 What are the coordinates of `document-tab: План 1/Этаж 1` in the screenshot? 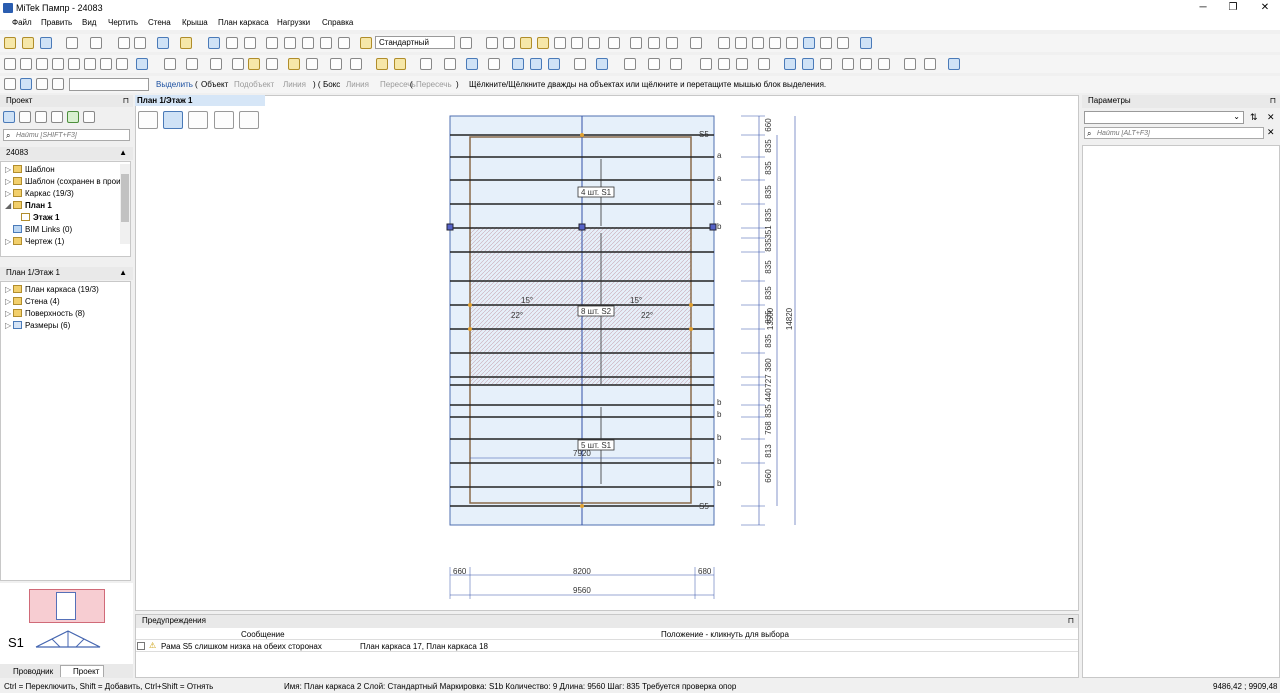 It's located at (200, 100).